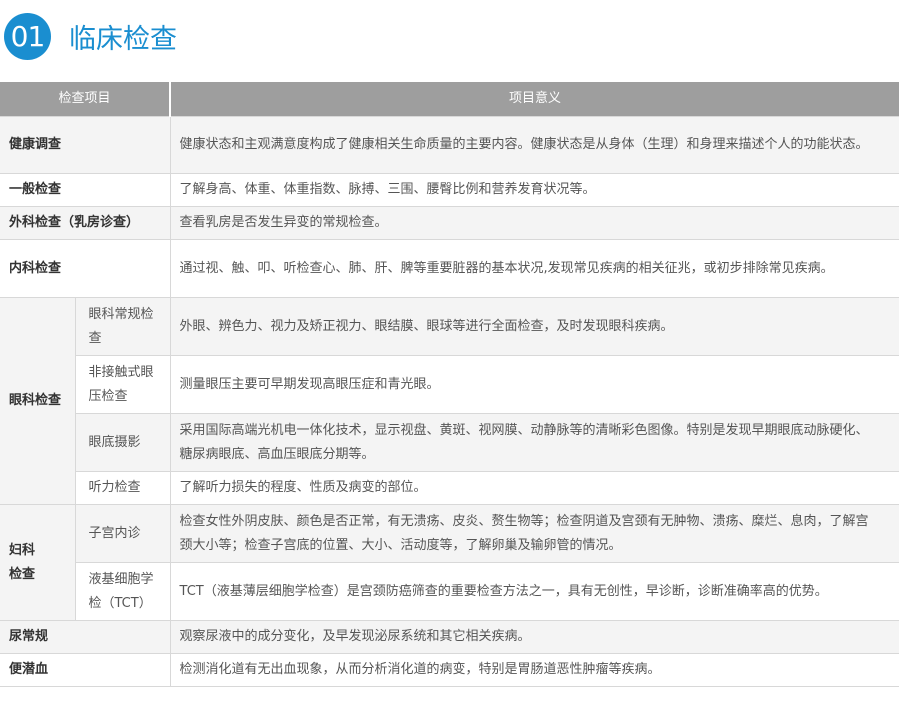 This screenshot has width=899, height=701. I want to click on table-row: 尿常规 观察尿液中的成分变化，及早发现泌尿系统和其它相关疾病。, so click(449, 637).